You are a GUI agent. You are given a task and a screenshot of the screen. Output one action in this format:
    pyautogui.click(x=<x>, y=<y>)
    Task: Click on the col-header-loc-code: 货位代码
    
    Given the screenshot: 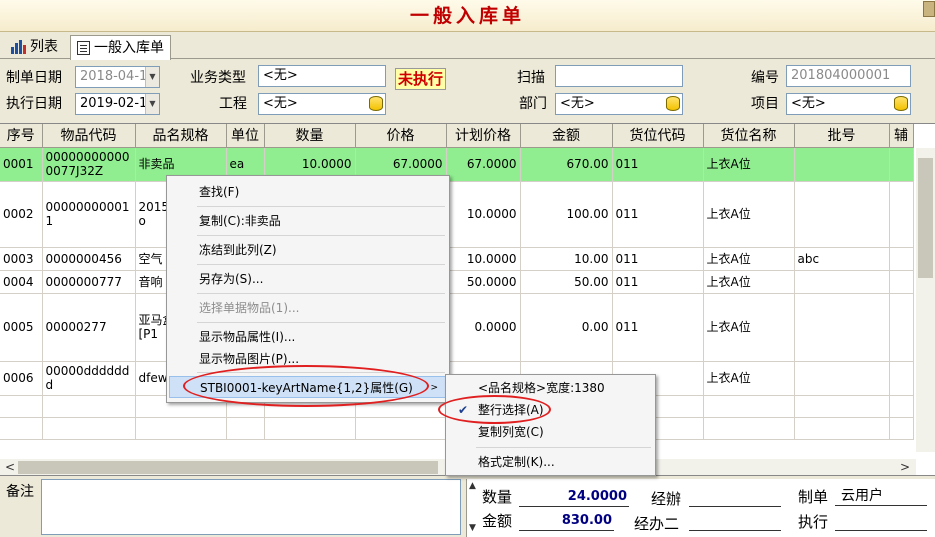 What is the action you would take?
    pyautogui.click(x=658, y=136)
    